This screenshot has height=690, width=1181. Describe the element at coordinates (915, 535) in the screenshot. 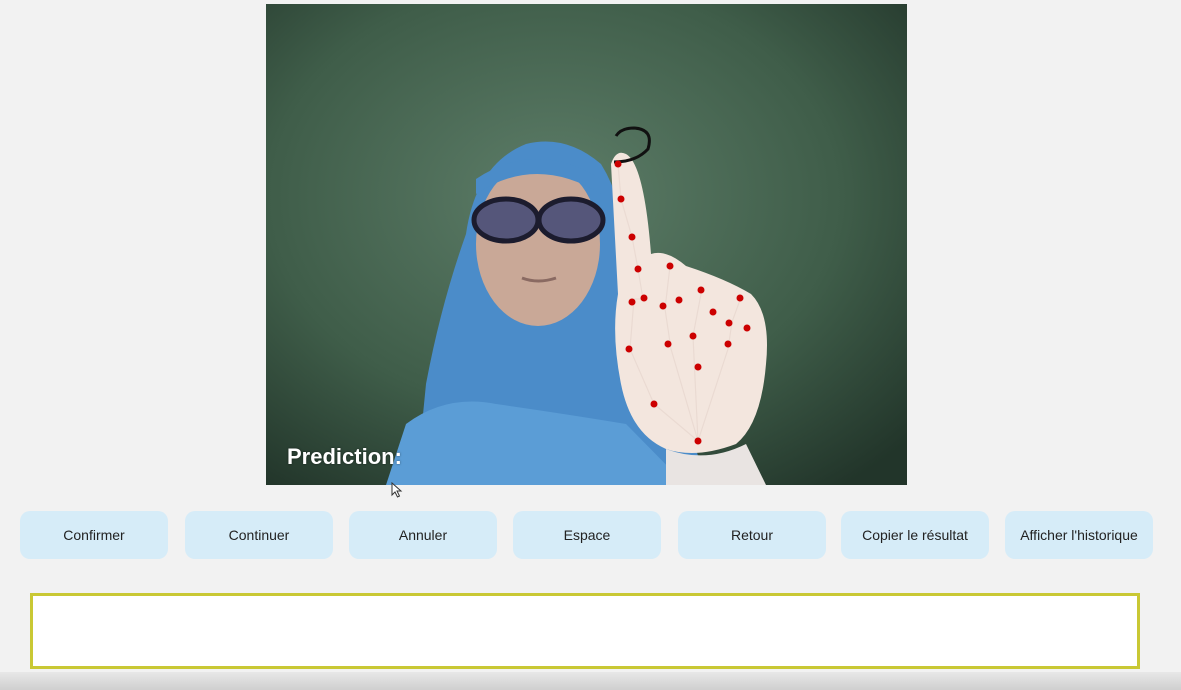

I see `copy-result-button: Copier le résultat` at that location.